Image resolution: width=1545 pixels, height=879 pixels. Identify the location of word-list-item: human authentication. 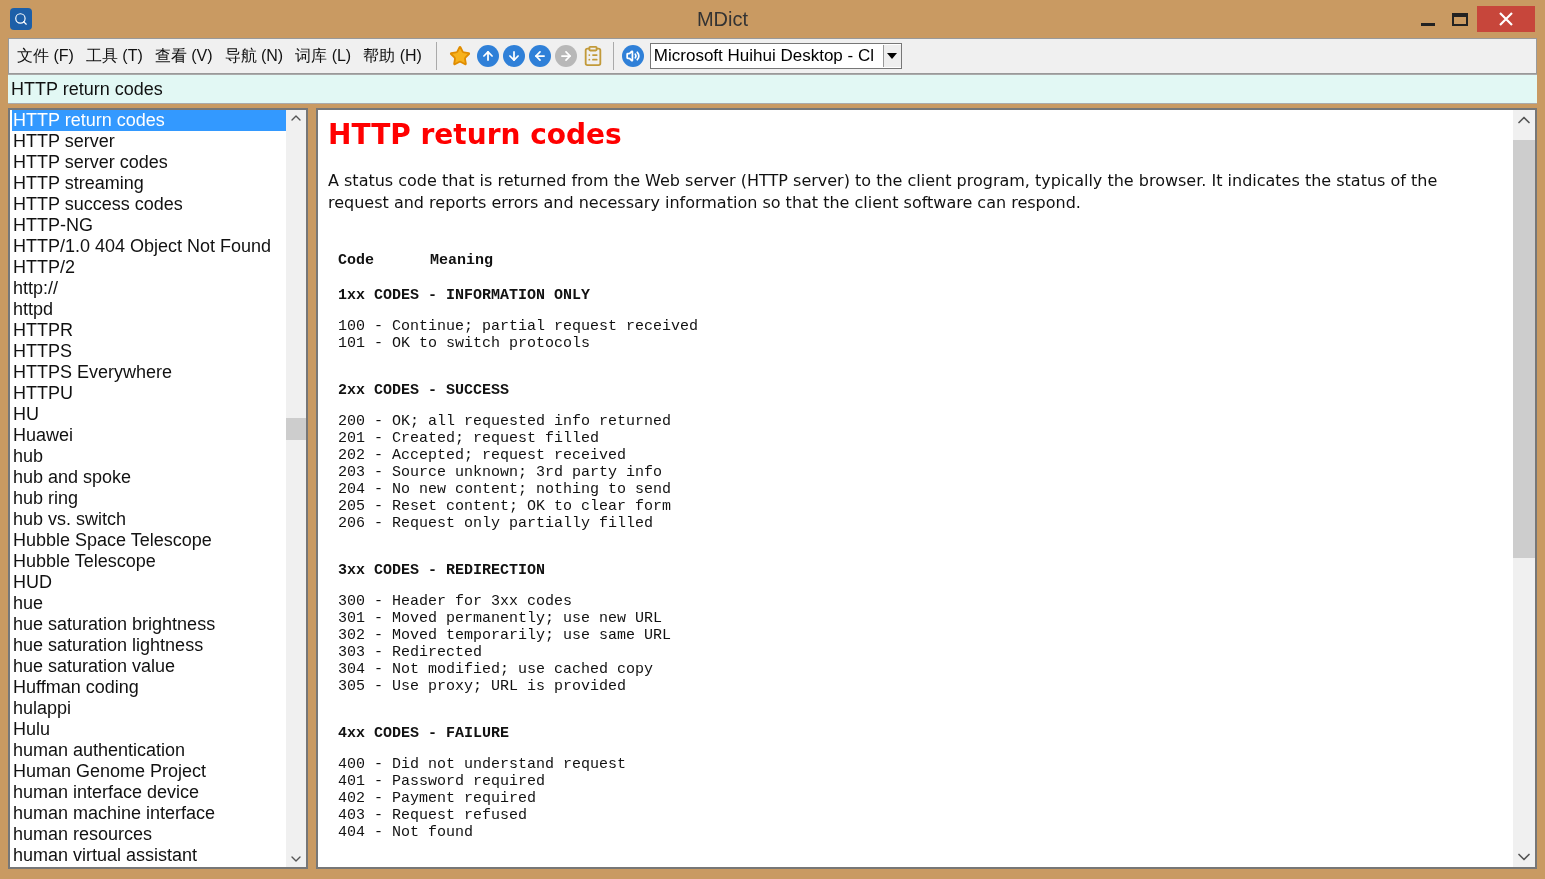
(149, 750).